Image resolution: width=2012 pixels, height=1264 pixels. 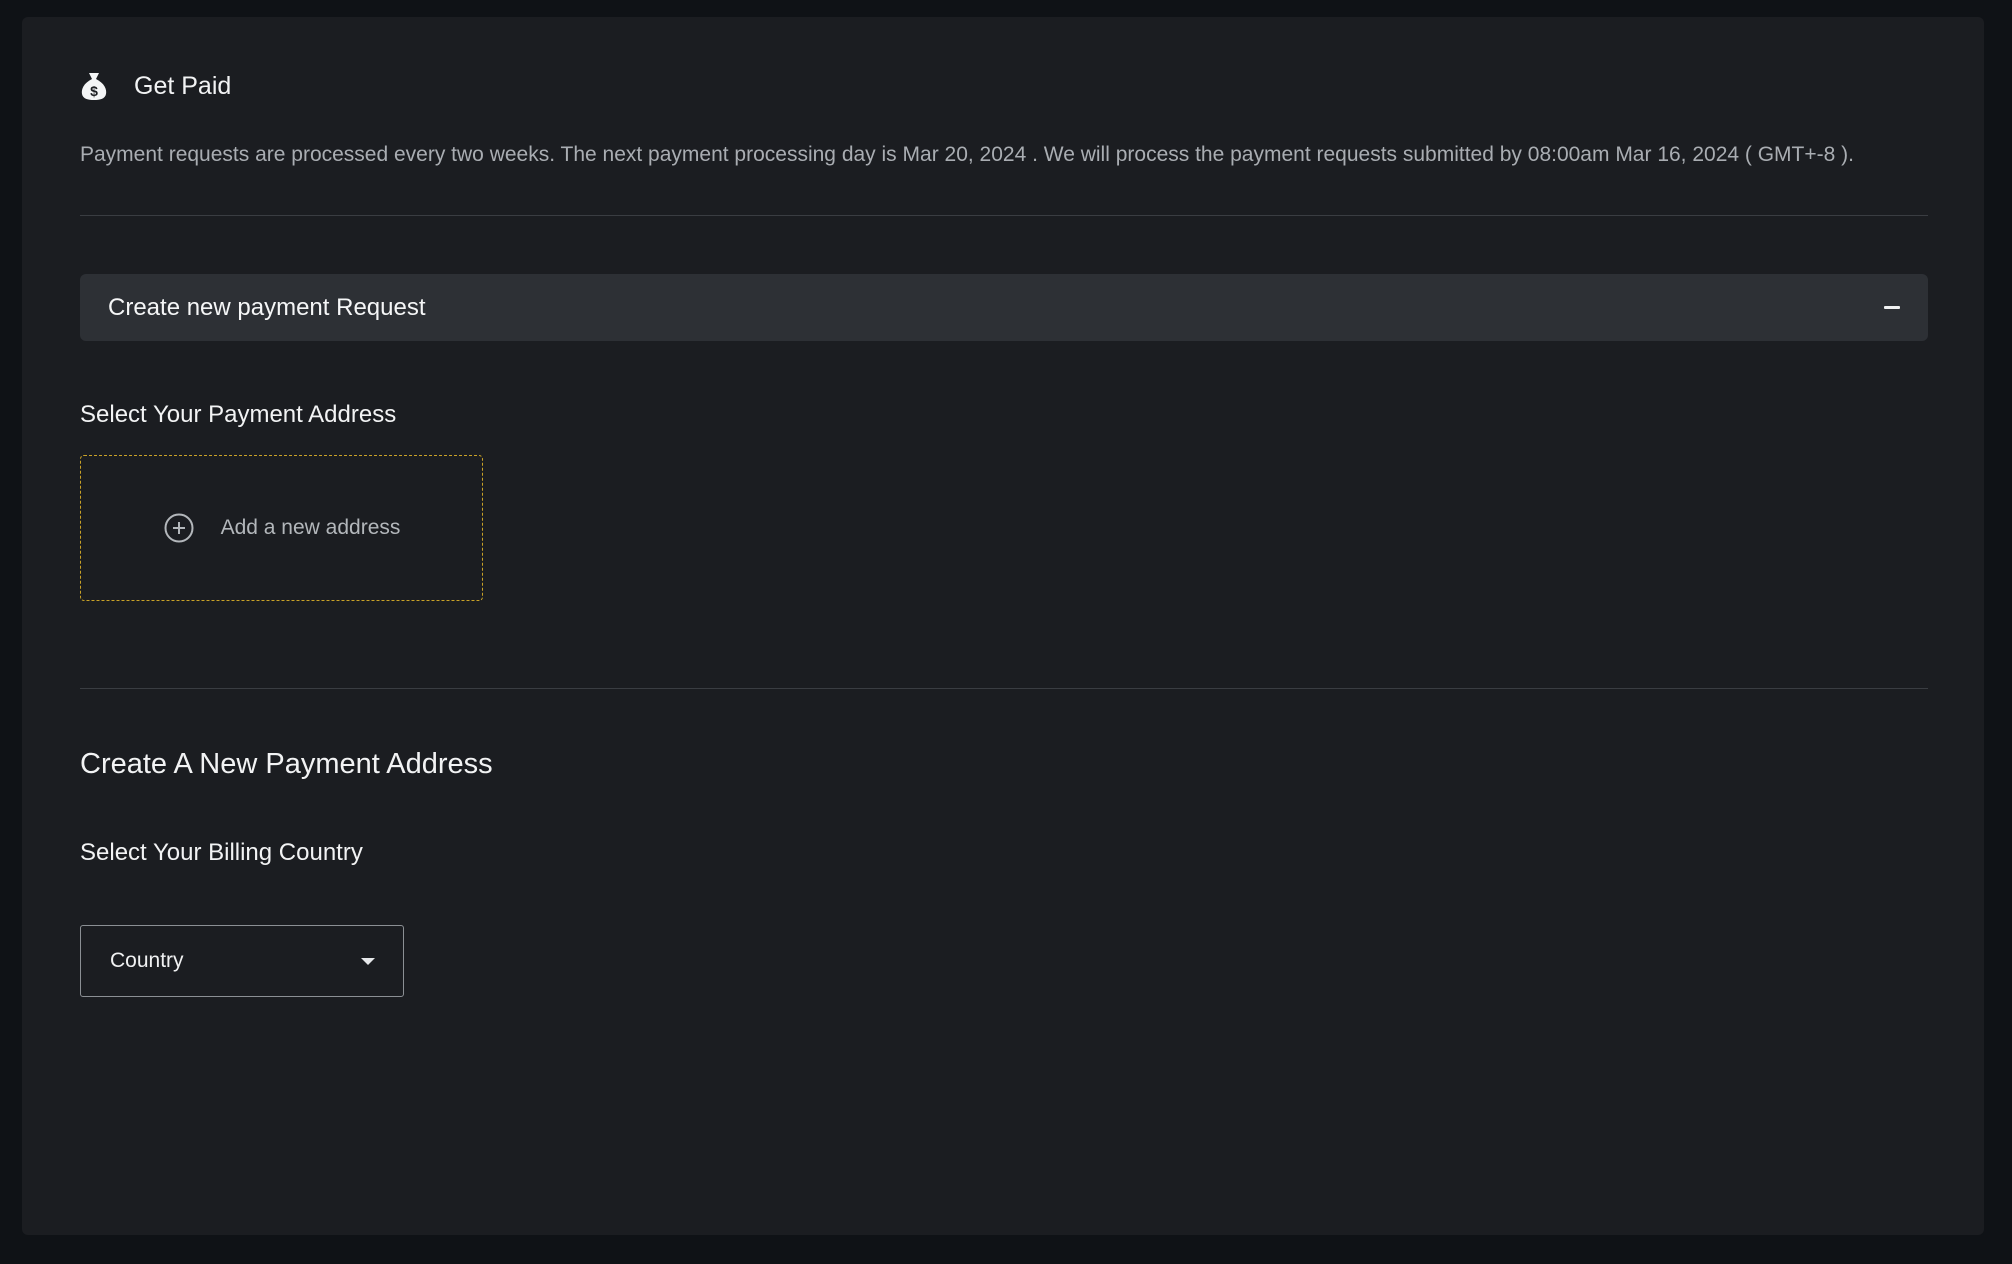 I want to click on page-header: $ Get Paid, so click(x=155, y=86).